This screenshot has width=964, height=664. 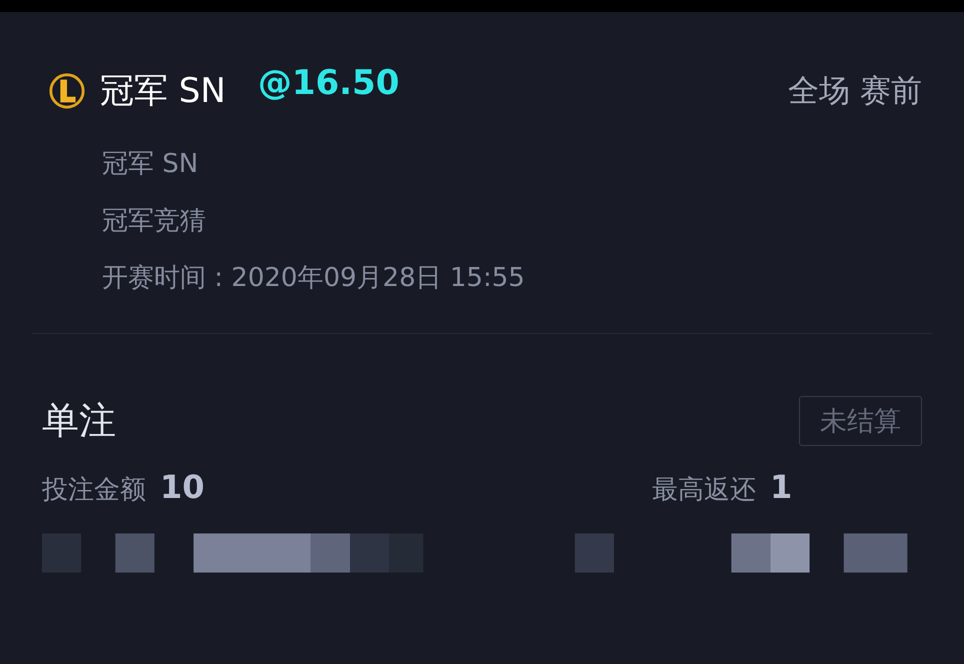 What do you see at coordinates (329, 83) in the screenshot?
I see `odds-value: @16.50` at bounding box center [329, 83].